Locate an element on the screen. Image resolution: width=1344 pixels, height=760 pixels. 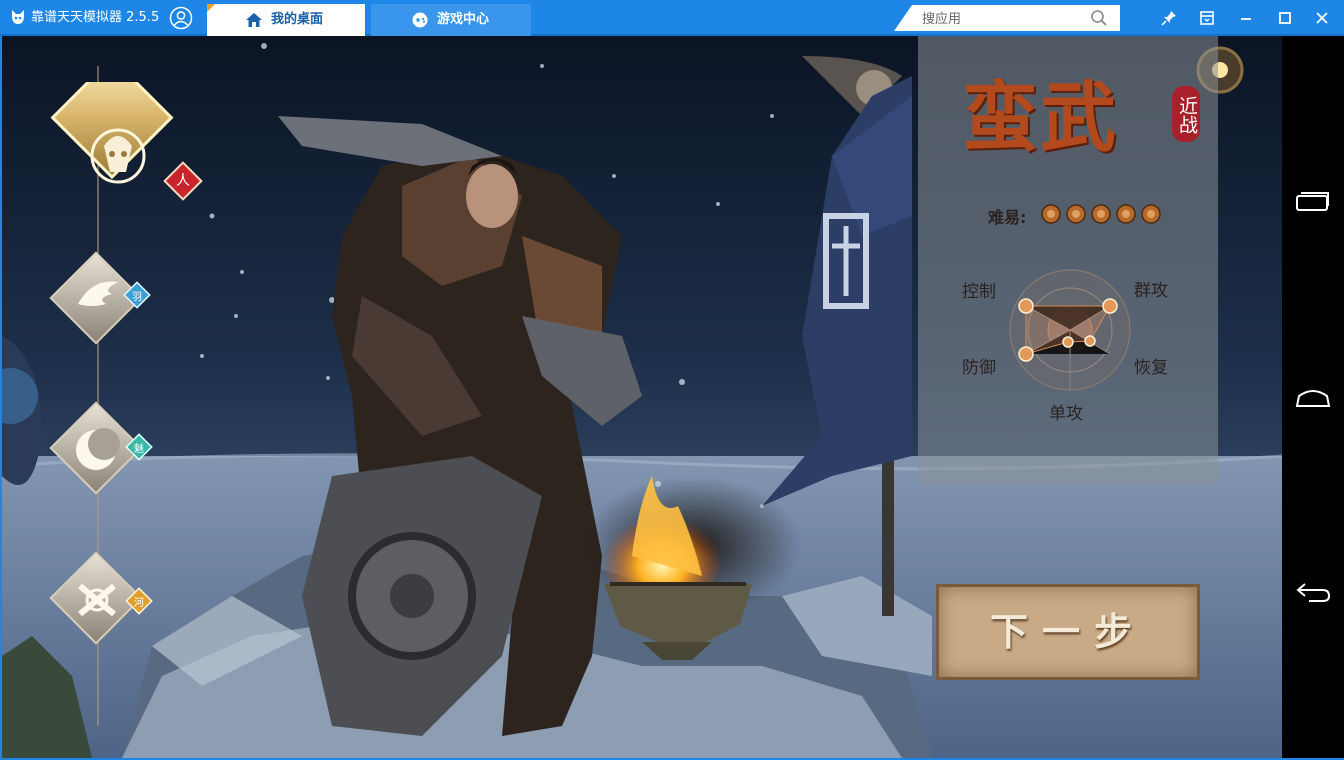
class-badge-label: 羽 is located at coordinates (137, 297).